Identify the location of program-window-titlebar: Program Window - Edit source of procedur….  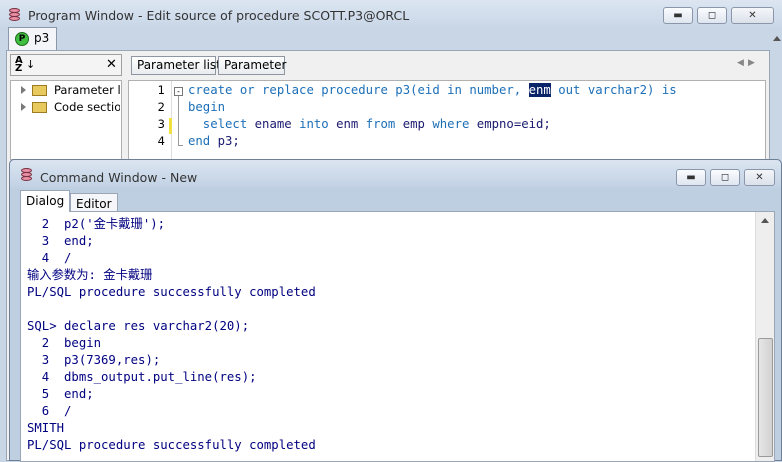
(391, 15).